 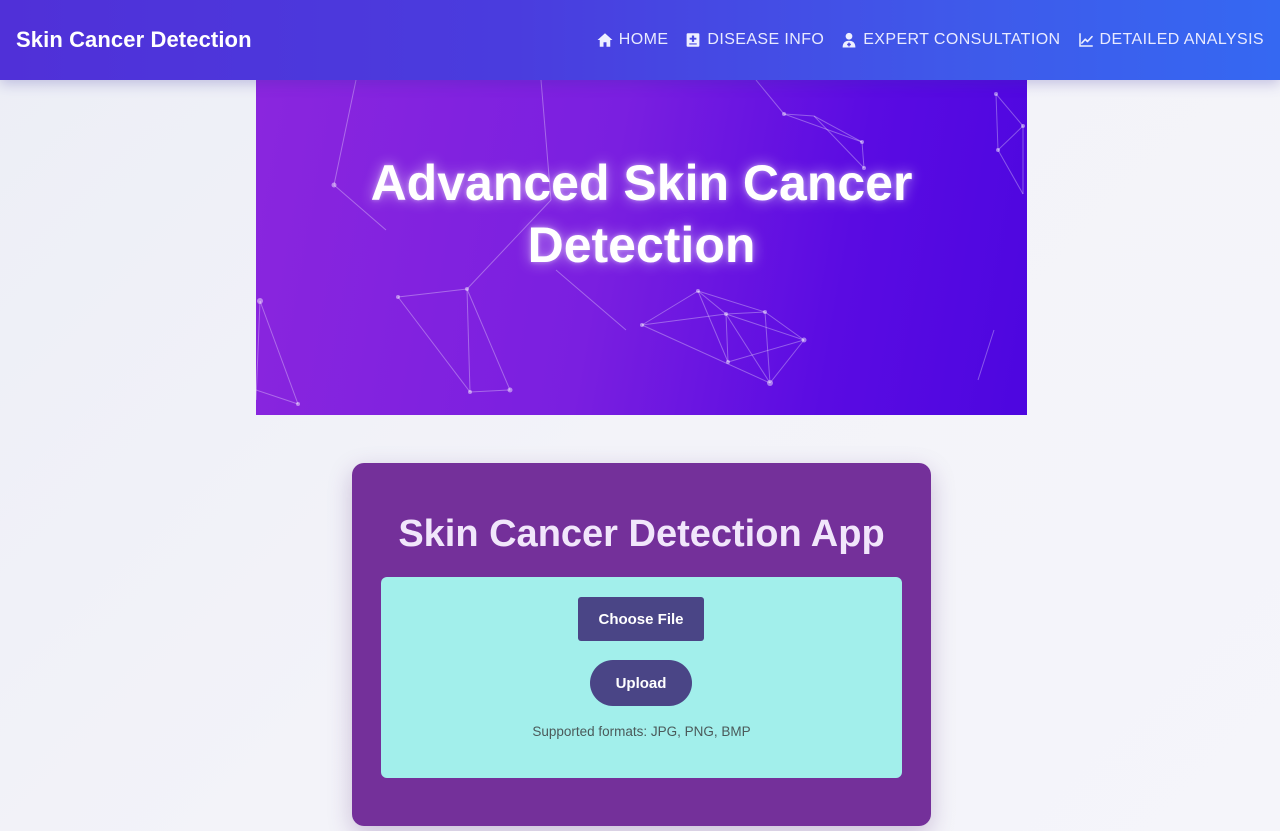 I want to click on medical-file-icon, so click(x=693, y=40).